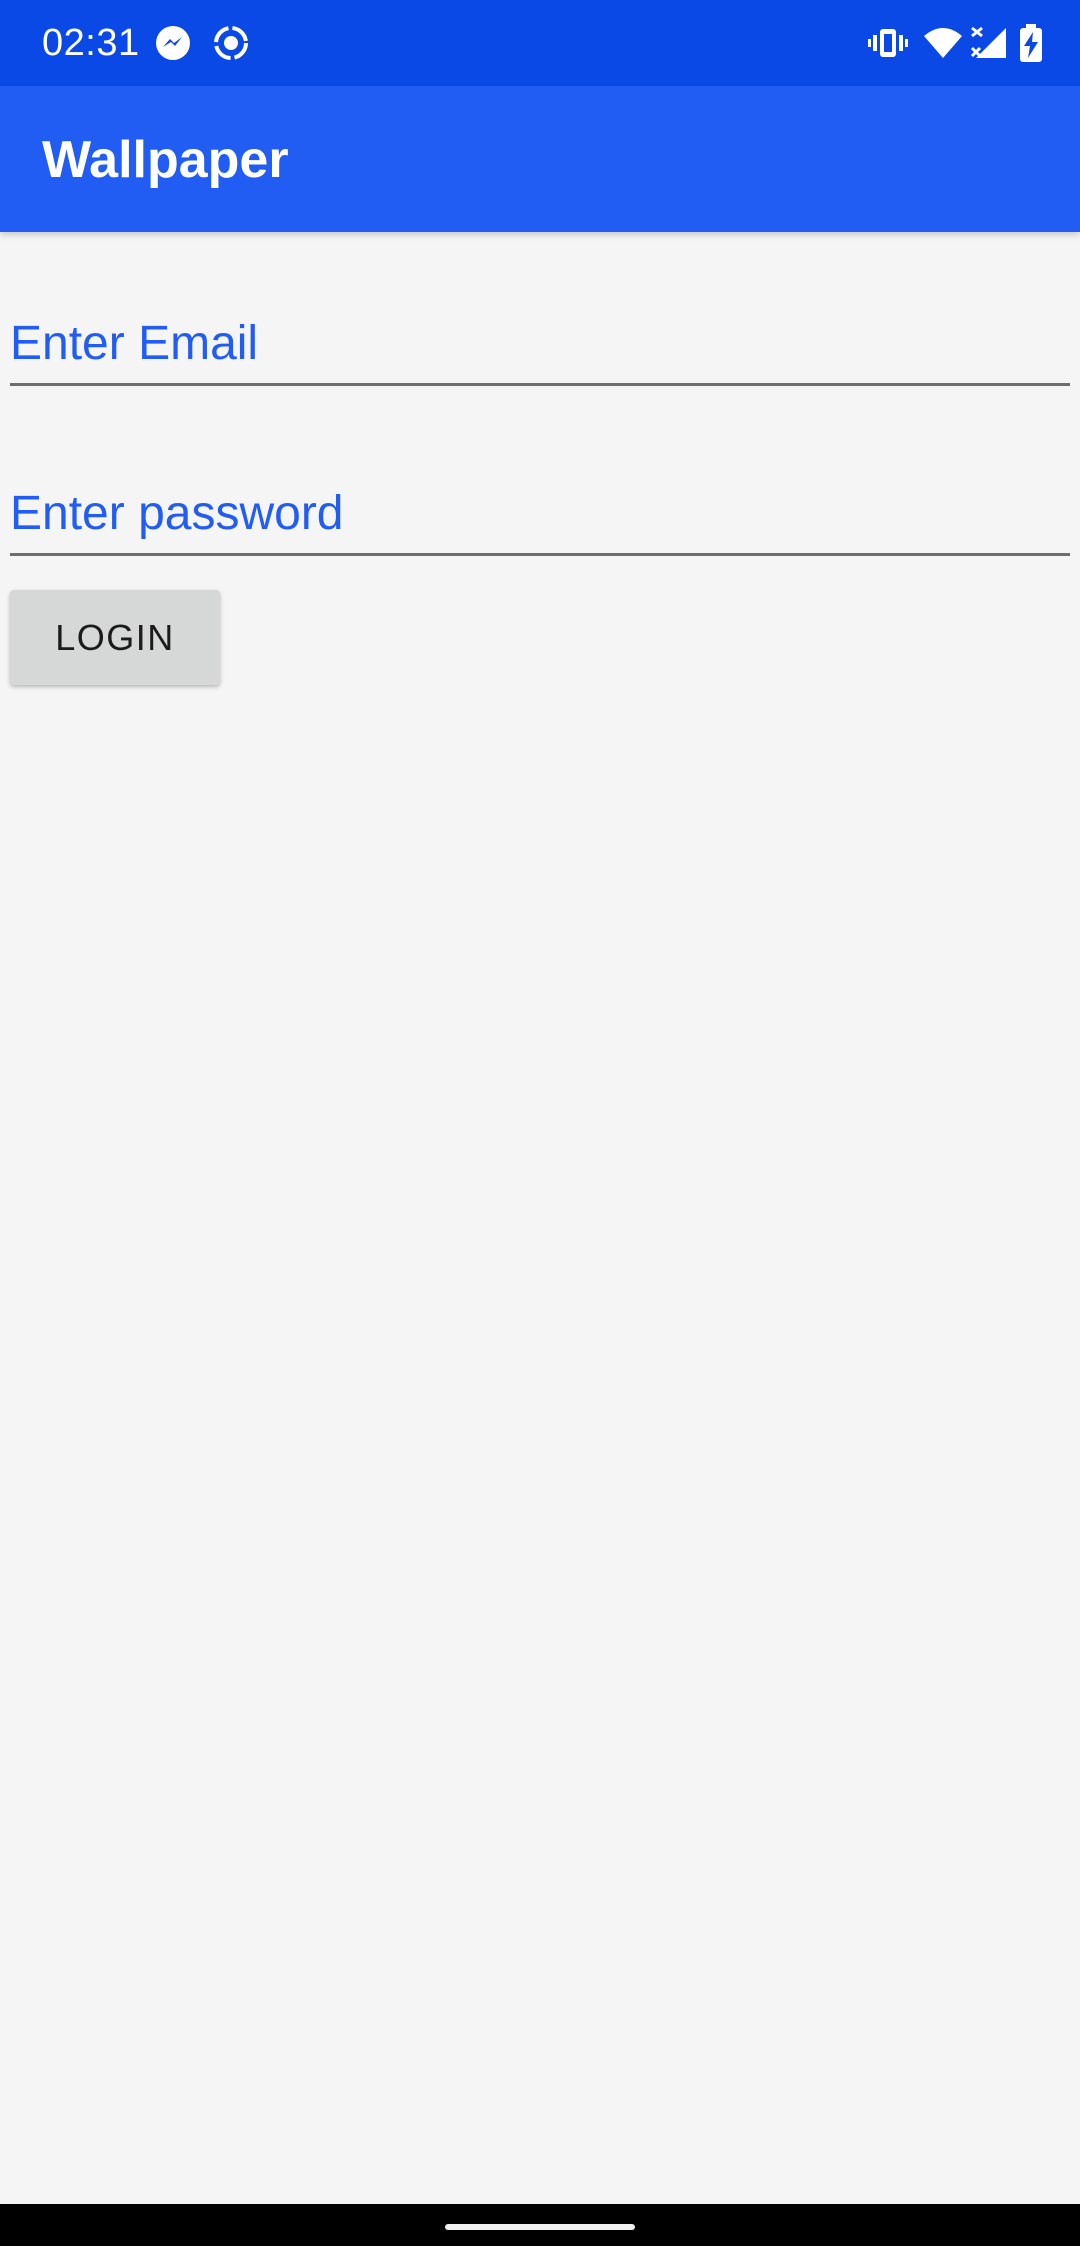 The height and width of the screenshot is (2246, 1080). What do you see at coordinates (540, 159) in the screenshot?
I see `app-bar: Wallpaper` at bounding box center [540, 159].